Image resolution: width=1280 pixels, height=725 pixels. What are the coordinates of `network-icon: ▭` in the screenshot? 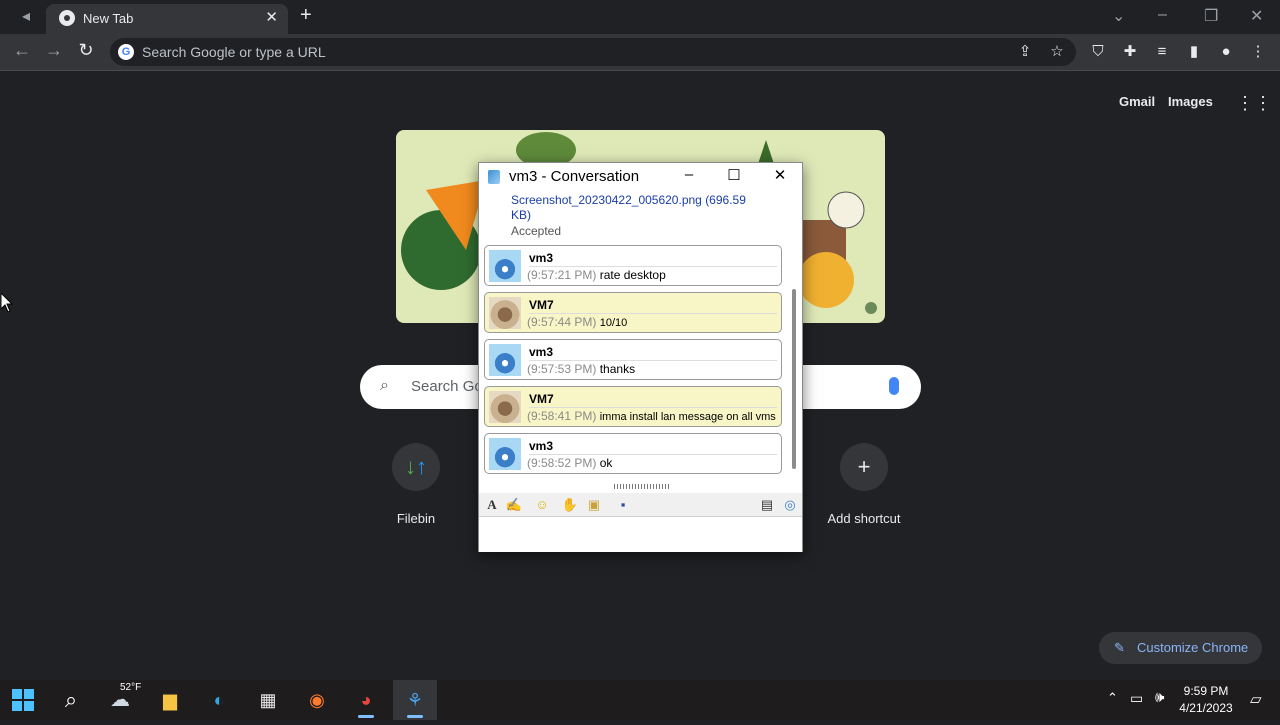 It's located at (1136, 698).